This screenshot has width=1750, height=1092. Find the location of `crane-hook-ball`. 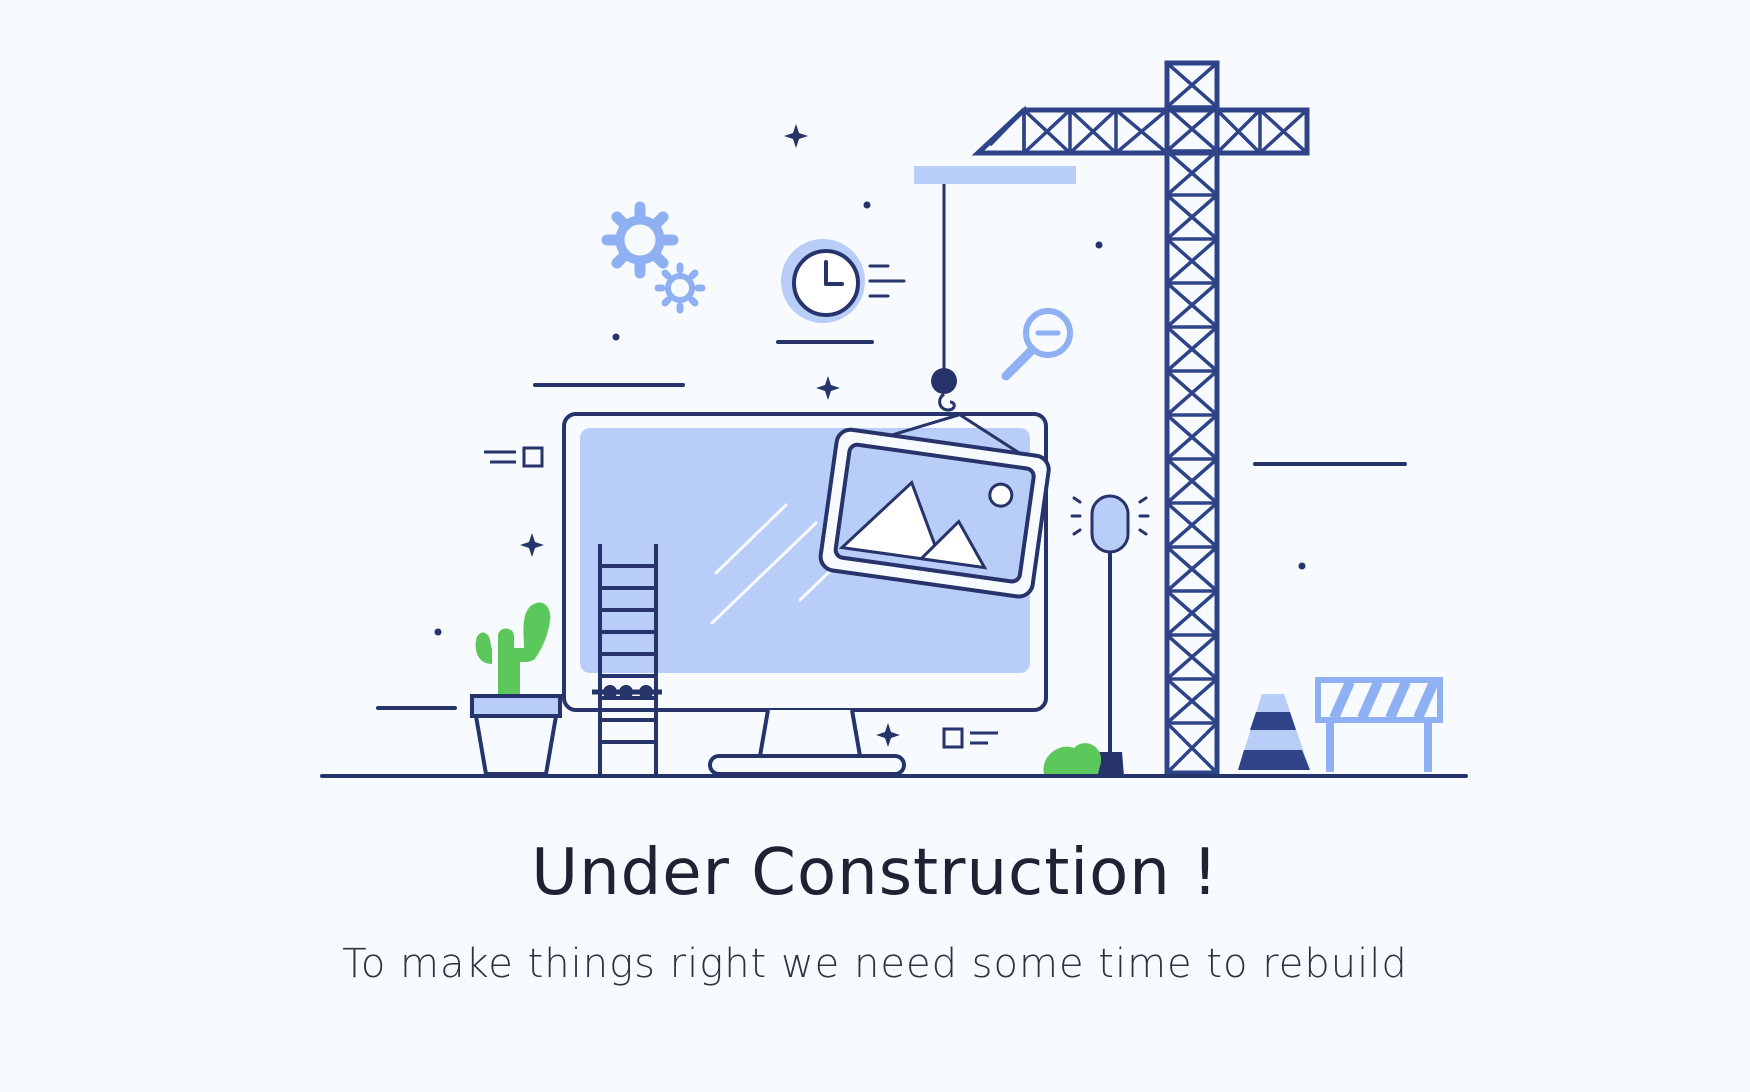

crane-hook-ball is located at coordinates (944, 381).